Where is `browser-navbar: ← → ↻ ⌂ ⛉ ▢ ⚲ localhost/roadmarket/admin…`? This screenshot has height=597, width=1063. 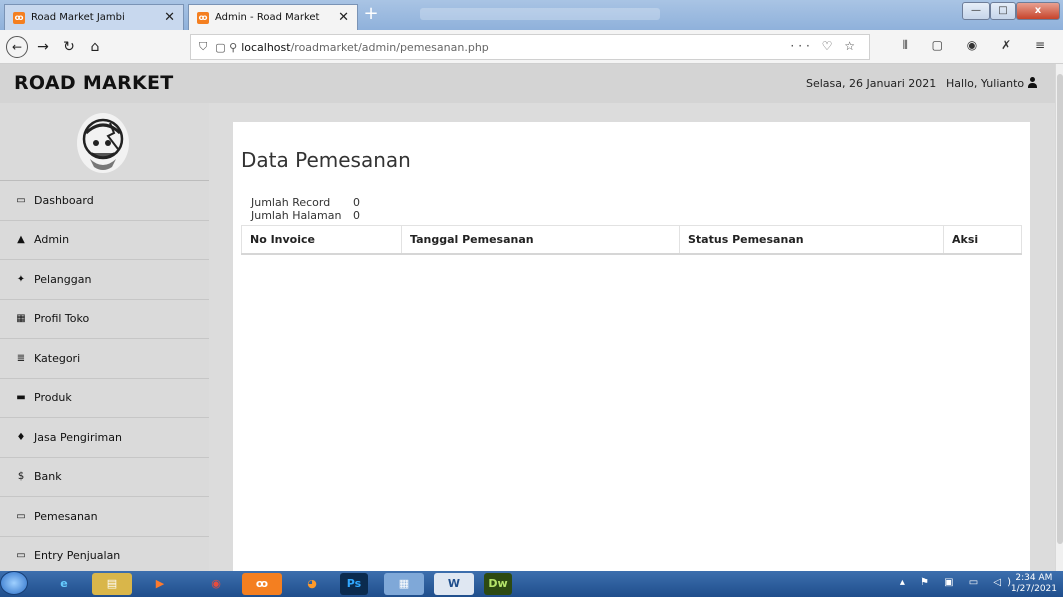
browser-navbar: ← → ↻ ⌂ ⛉ ▢ ⚲ localhost/roadmarket/admin… is located at coordinates (531, 47).